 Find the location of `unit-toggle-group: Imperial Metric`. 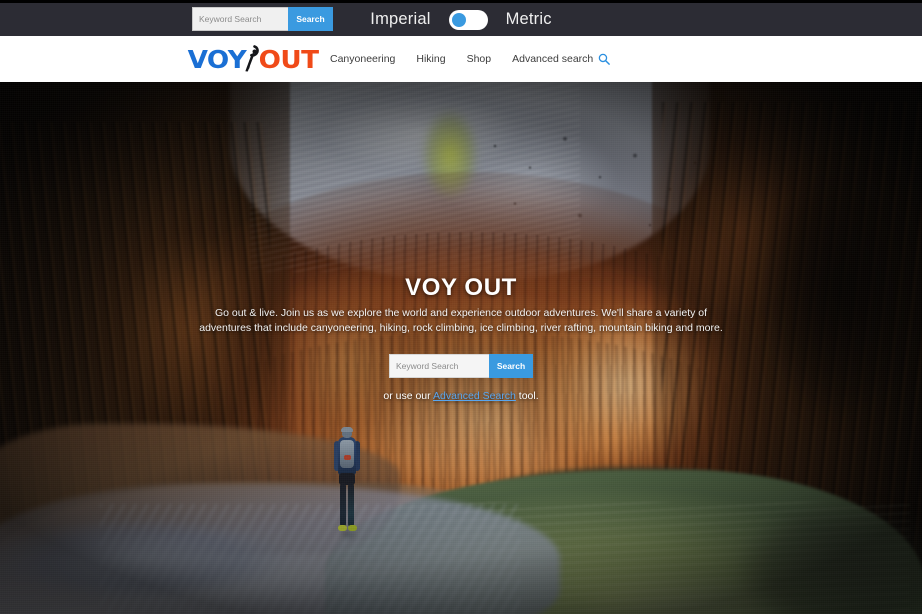

unit-toggle-group: Imperial Metric is located at coordinates (461, 19).